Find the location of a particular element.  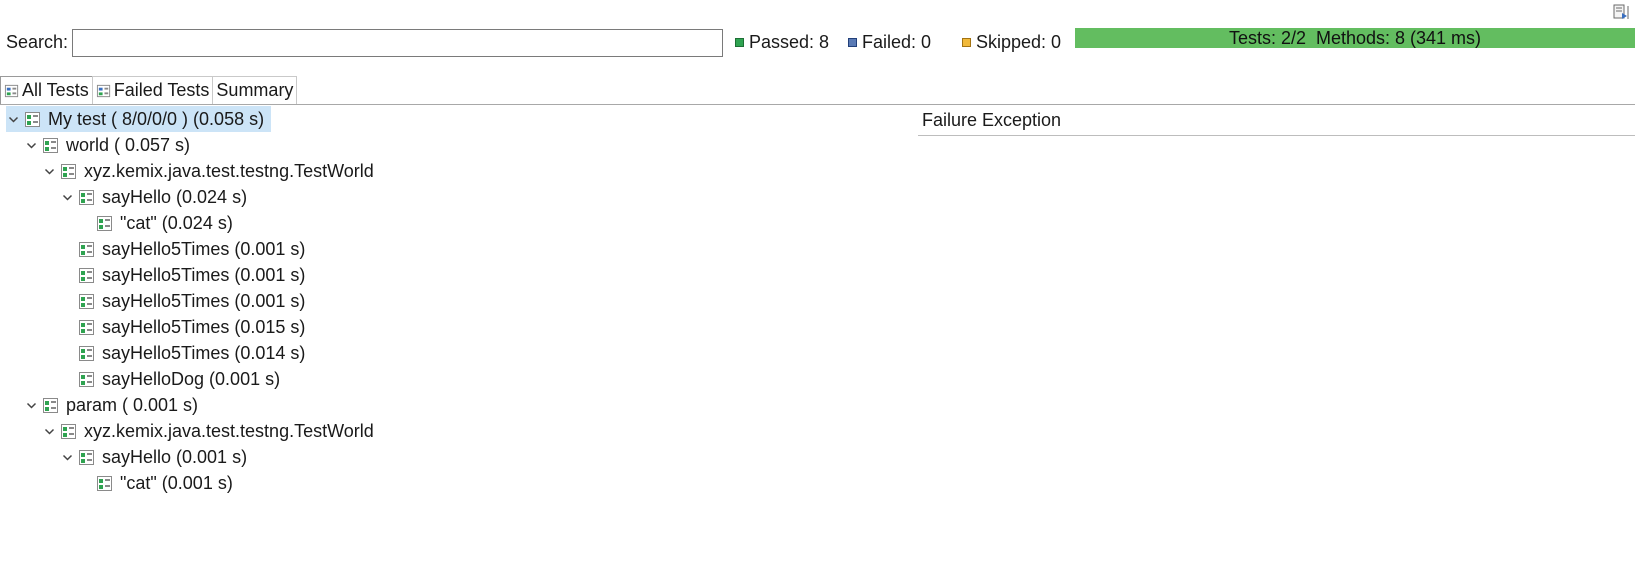

progress-text: Tests: 2/2 Methods: 8 (341 ms) is located at coordinates (1355, 38).